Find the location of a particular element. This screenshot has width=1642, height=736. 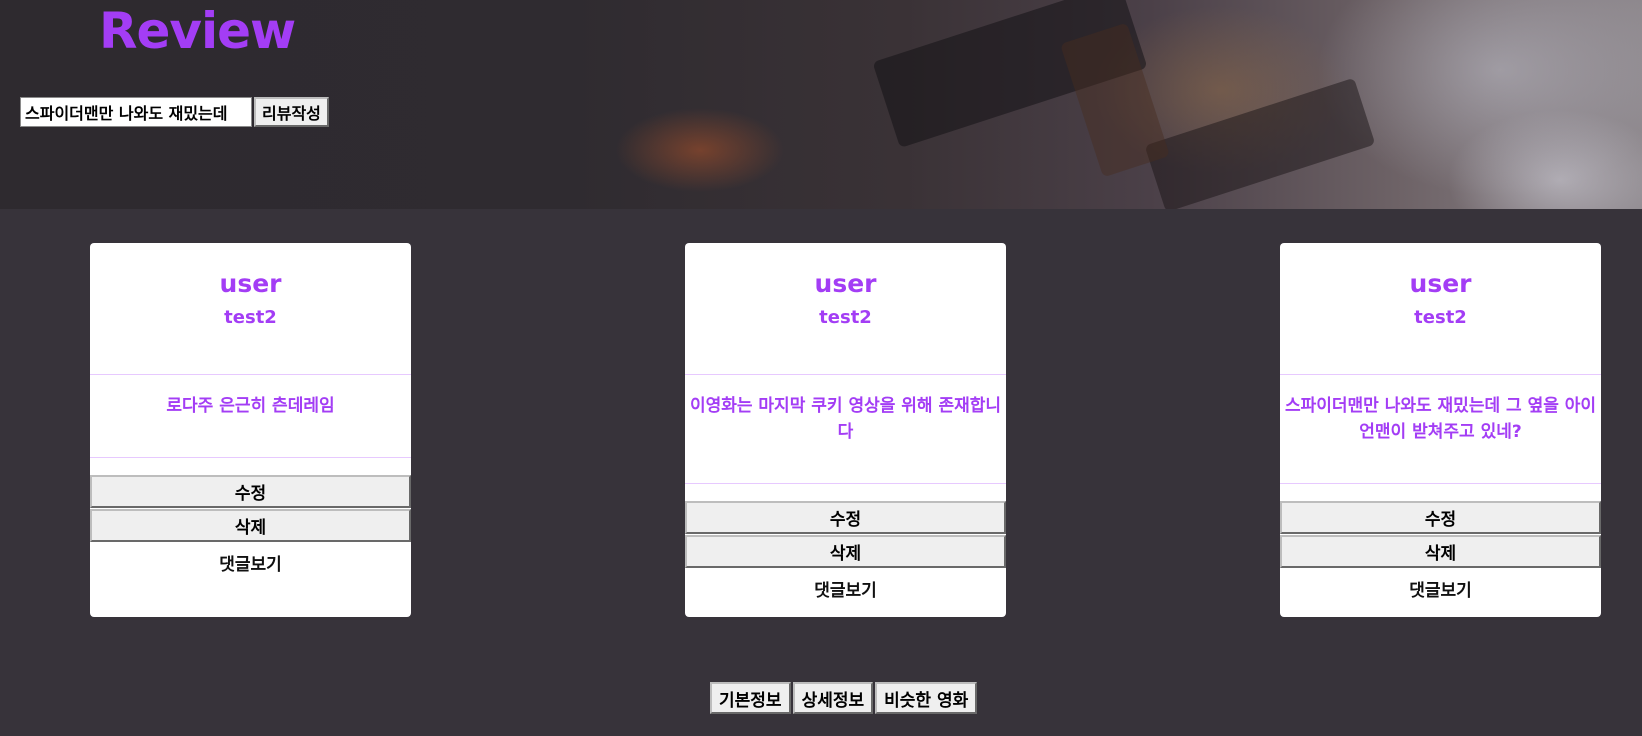

movie-info-nav: 기본정보 상세정보 비슷한 영화 is located at coordinates (844, 698).